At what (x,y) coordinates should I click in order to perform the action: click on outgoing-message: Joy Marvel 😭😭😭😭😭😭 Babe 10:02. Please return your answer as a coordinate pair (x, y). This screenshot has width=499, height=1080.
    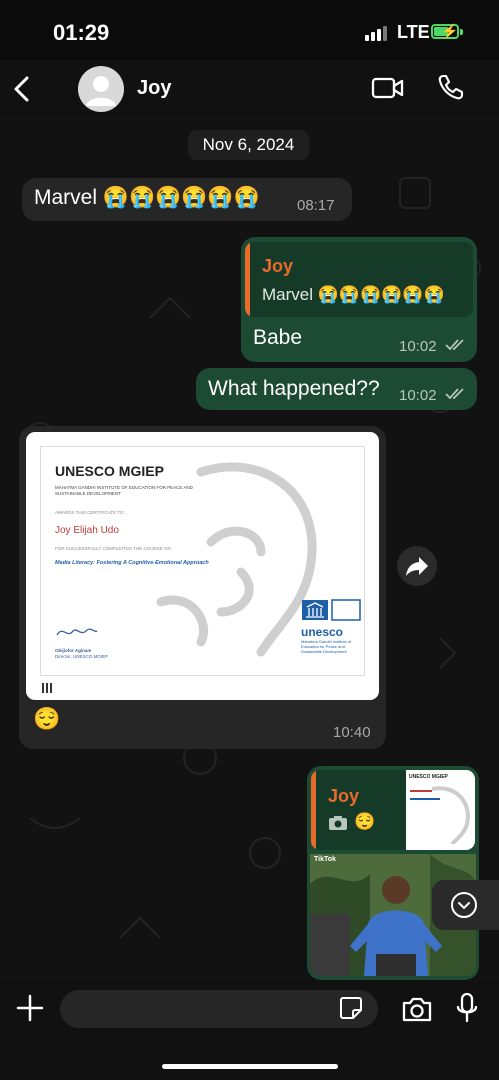
    Looking at the image, I should click on (359, 299).